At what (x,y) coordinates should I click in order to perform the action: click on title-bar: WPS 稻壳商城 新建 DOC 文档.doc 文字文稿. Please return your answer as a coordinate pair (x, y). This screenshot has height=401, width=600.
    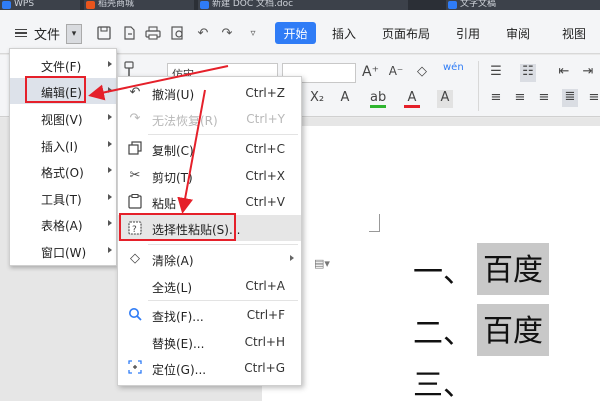
    Looking at the image, I should click on (300, 5).